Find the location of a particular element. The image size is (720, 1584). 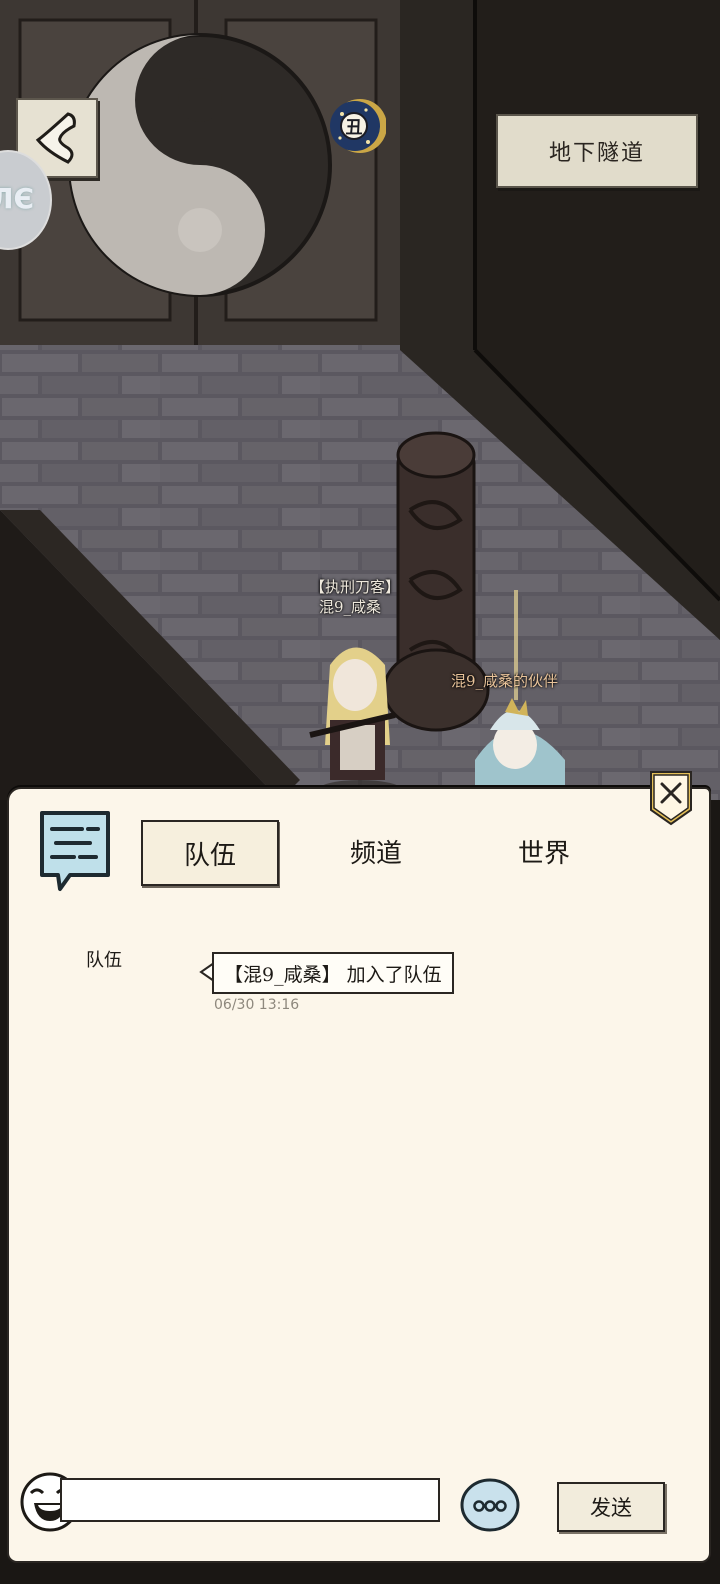

more-options-button is located at coordinates (490, 1505).